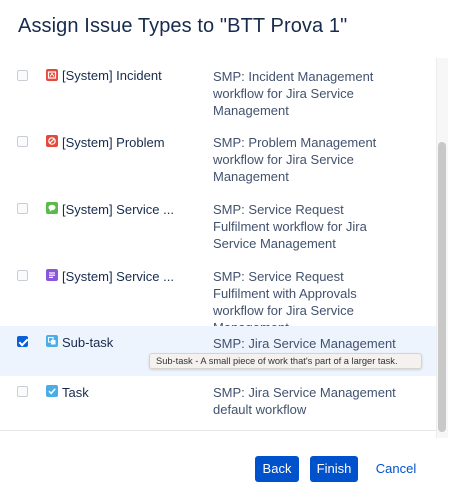 The height and width of the screenshot is (500, 452). What do you see at coordinates (52, 391) in the screenshot?
I see `task-icon` at bounding box center [52, 391].